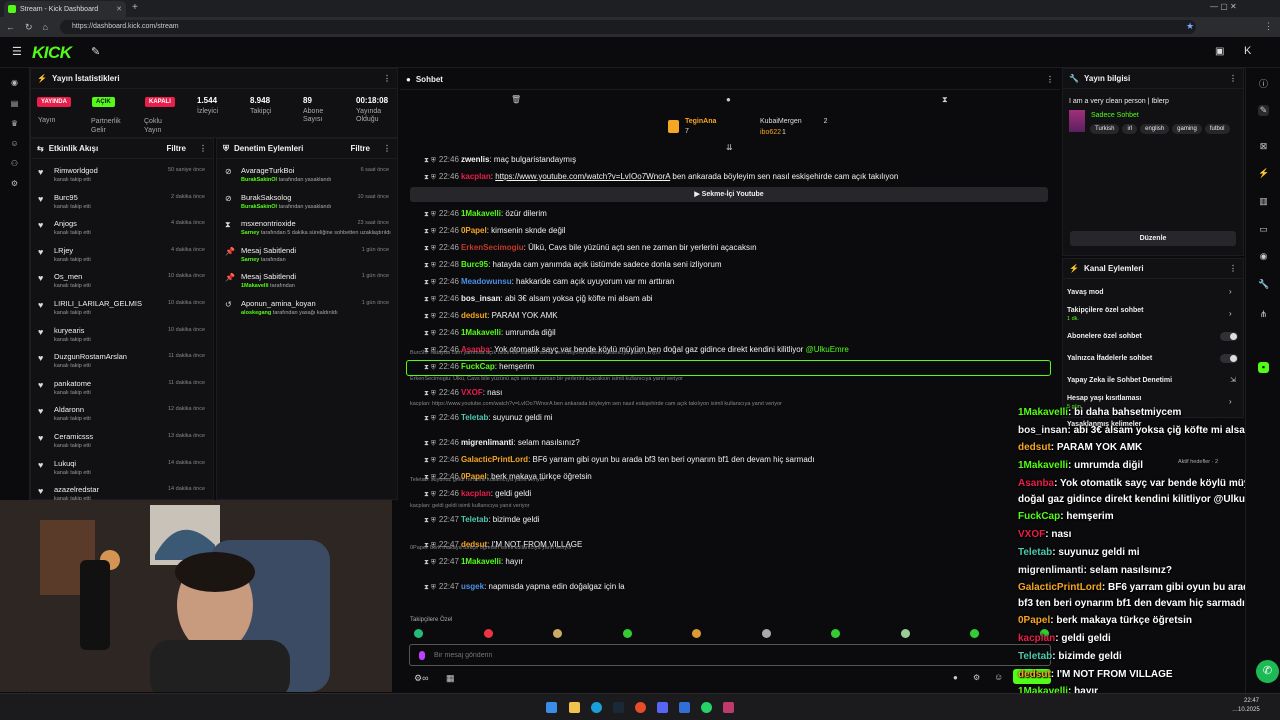 This screenshot has width=1280, height=720. I want to click on edge-icon, so click(596, 707).